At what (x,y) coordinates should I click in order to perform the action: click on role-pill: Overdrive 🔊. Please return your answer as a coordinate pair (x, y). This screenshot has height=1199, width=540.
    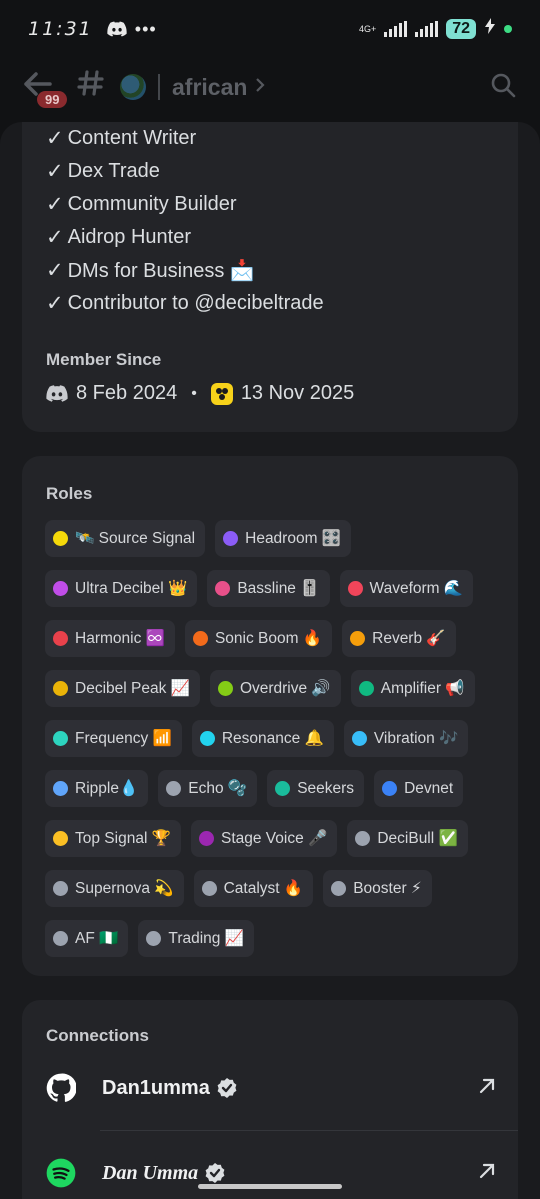
    Looking at the image, I should click on (275, 688).